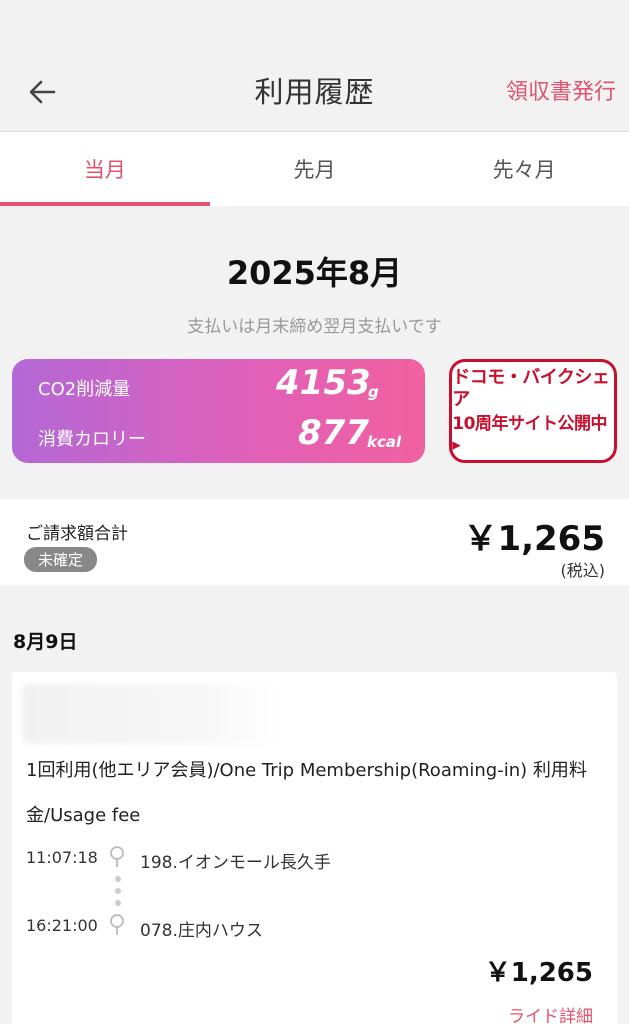 The width and height of the screenshot is (629, 1024). I want to click on eco-stats-card: CO2削減量 4153 g 消費カロリー 877 kcal, so click(219, 411).